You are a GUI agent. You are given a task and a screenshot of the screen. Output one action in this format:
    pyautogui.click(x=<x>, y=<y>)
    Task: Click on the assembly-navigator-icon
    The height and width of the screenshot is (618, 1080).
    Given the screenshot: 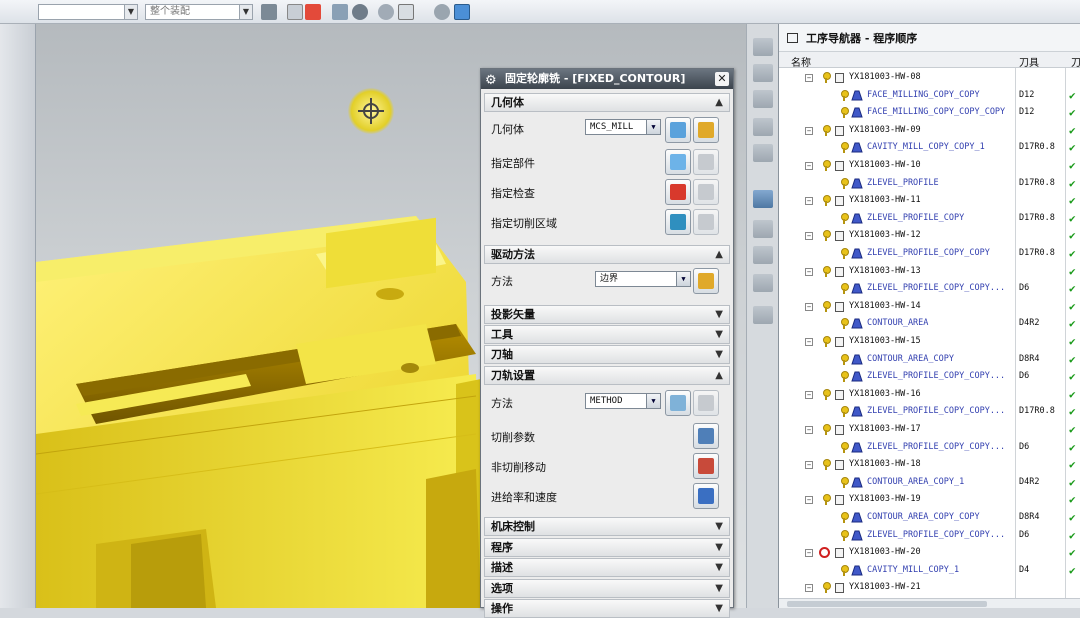 What is the action you would take?
    pyautogui.click(x=763, y=47)
    